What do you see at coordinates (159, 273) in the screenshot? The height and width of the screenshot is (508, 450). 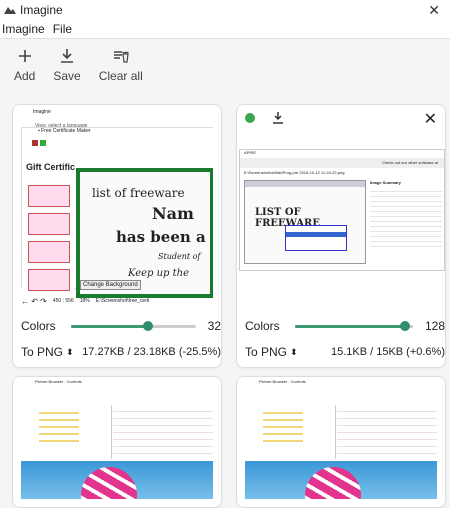 I see `thumb-keep-text: Keep up the` at bounding box center [159, 273].